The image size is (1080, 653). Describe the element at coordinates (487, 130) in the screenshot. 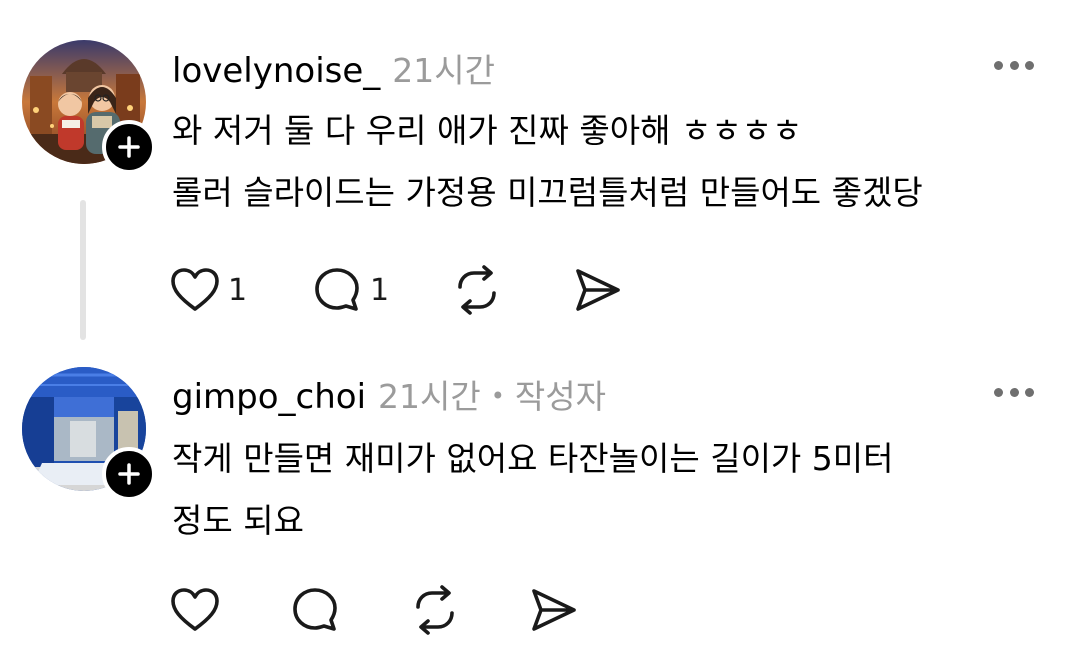

I see `comment-line: 와 저거 둘 다 우리 애가 진짜 좋아해 ㅎㅎㅎㅎ` at that location.